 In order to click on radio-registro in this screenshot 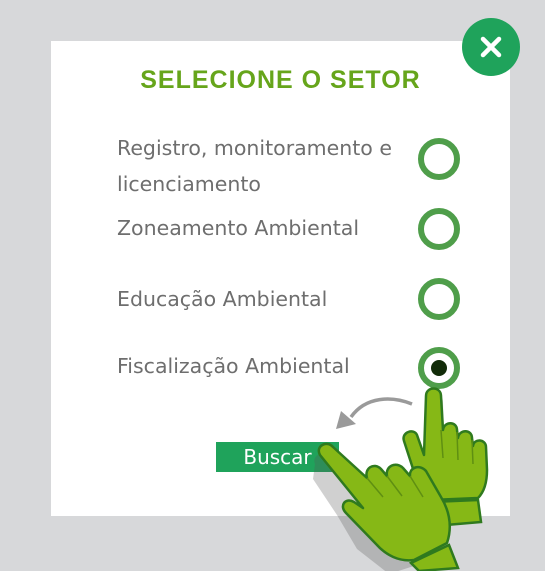, I will do `click(439, 159)`.